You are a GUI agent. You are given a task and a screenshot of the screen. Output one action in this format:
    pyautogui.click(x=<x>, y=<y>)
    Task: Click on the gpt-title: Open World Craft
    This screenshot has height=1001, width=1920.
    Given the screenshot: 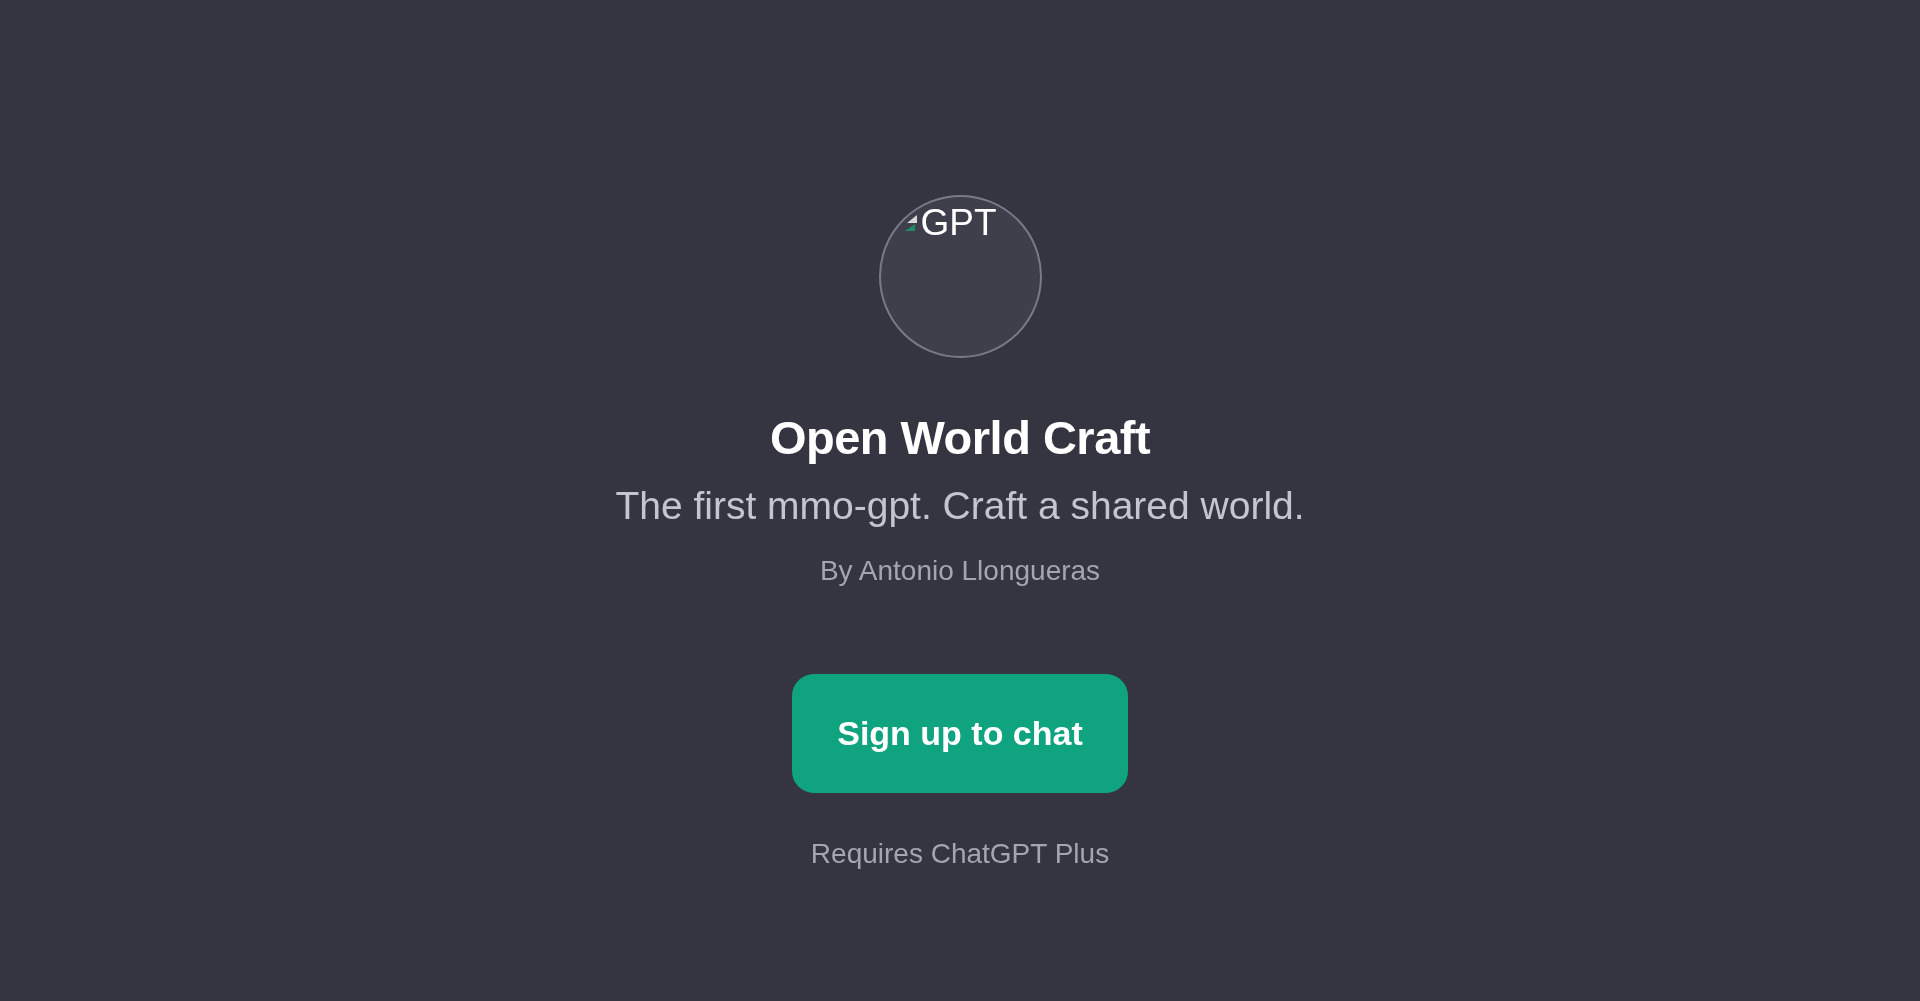 What is the action you would take?
    pyautogui.click(x=960, y=438)
    